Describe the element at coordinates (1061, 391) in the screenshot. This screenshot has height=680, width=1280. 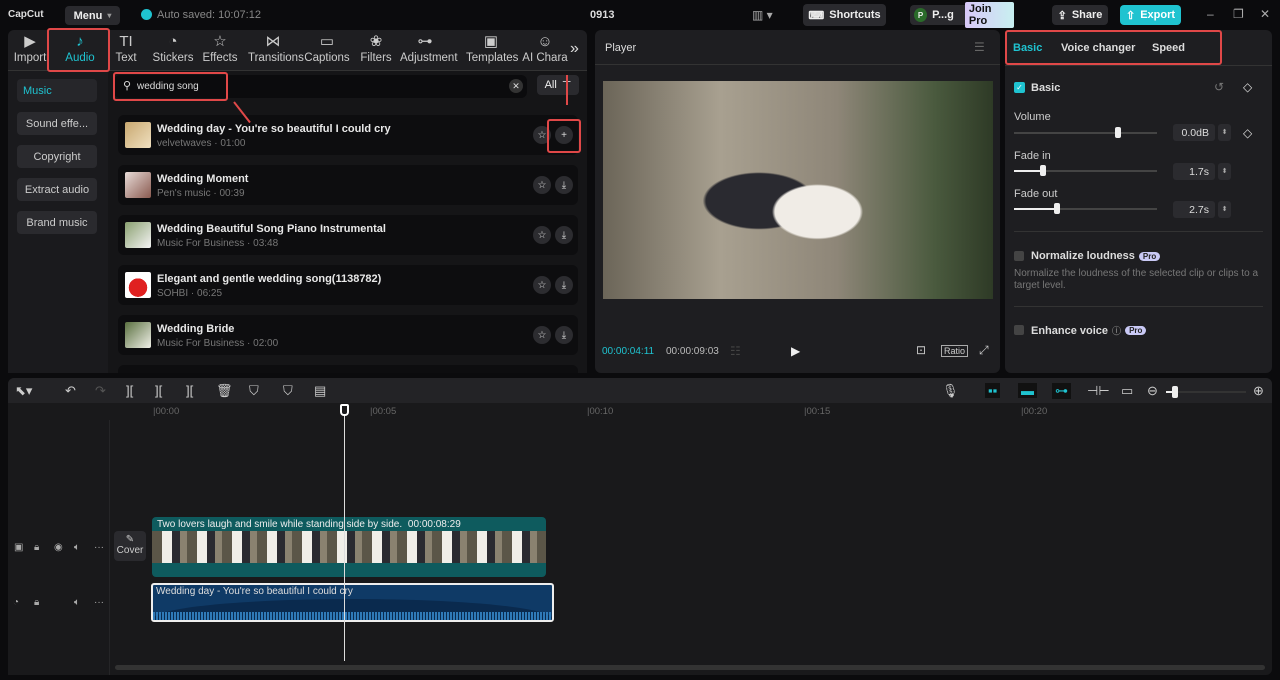
I see `preview-axis-icon: ⊶` at that location.